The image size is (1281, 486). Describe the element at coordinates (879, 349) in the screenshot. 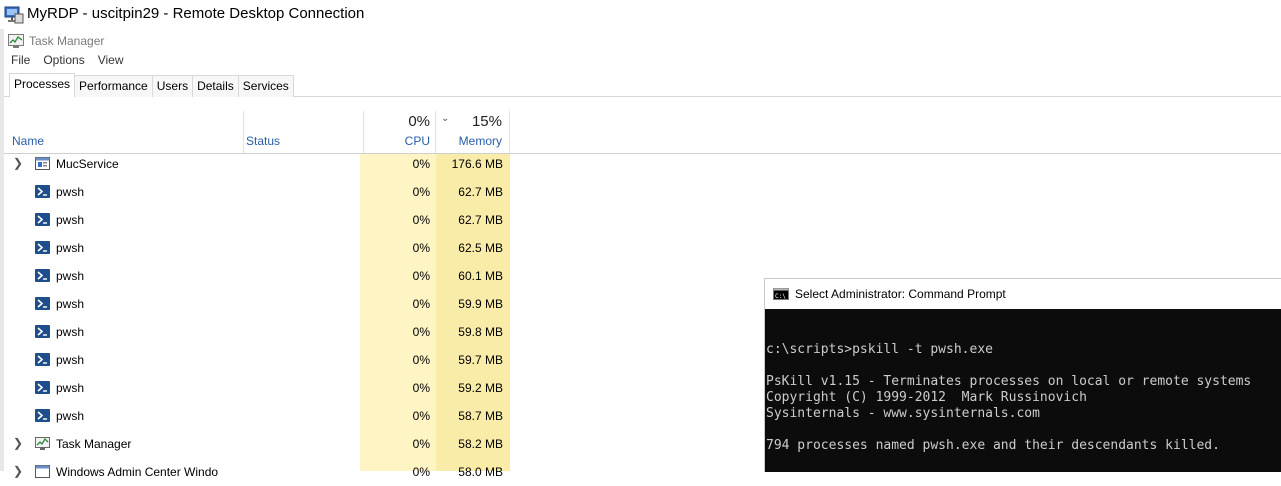

I see `console-line: c:\scripts>pskill -t pwsh.exe` at that location.